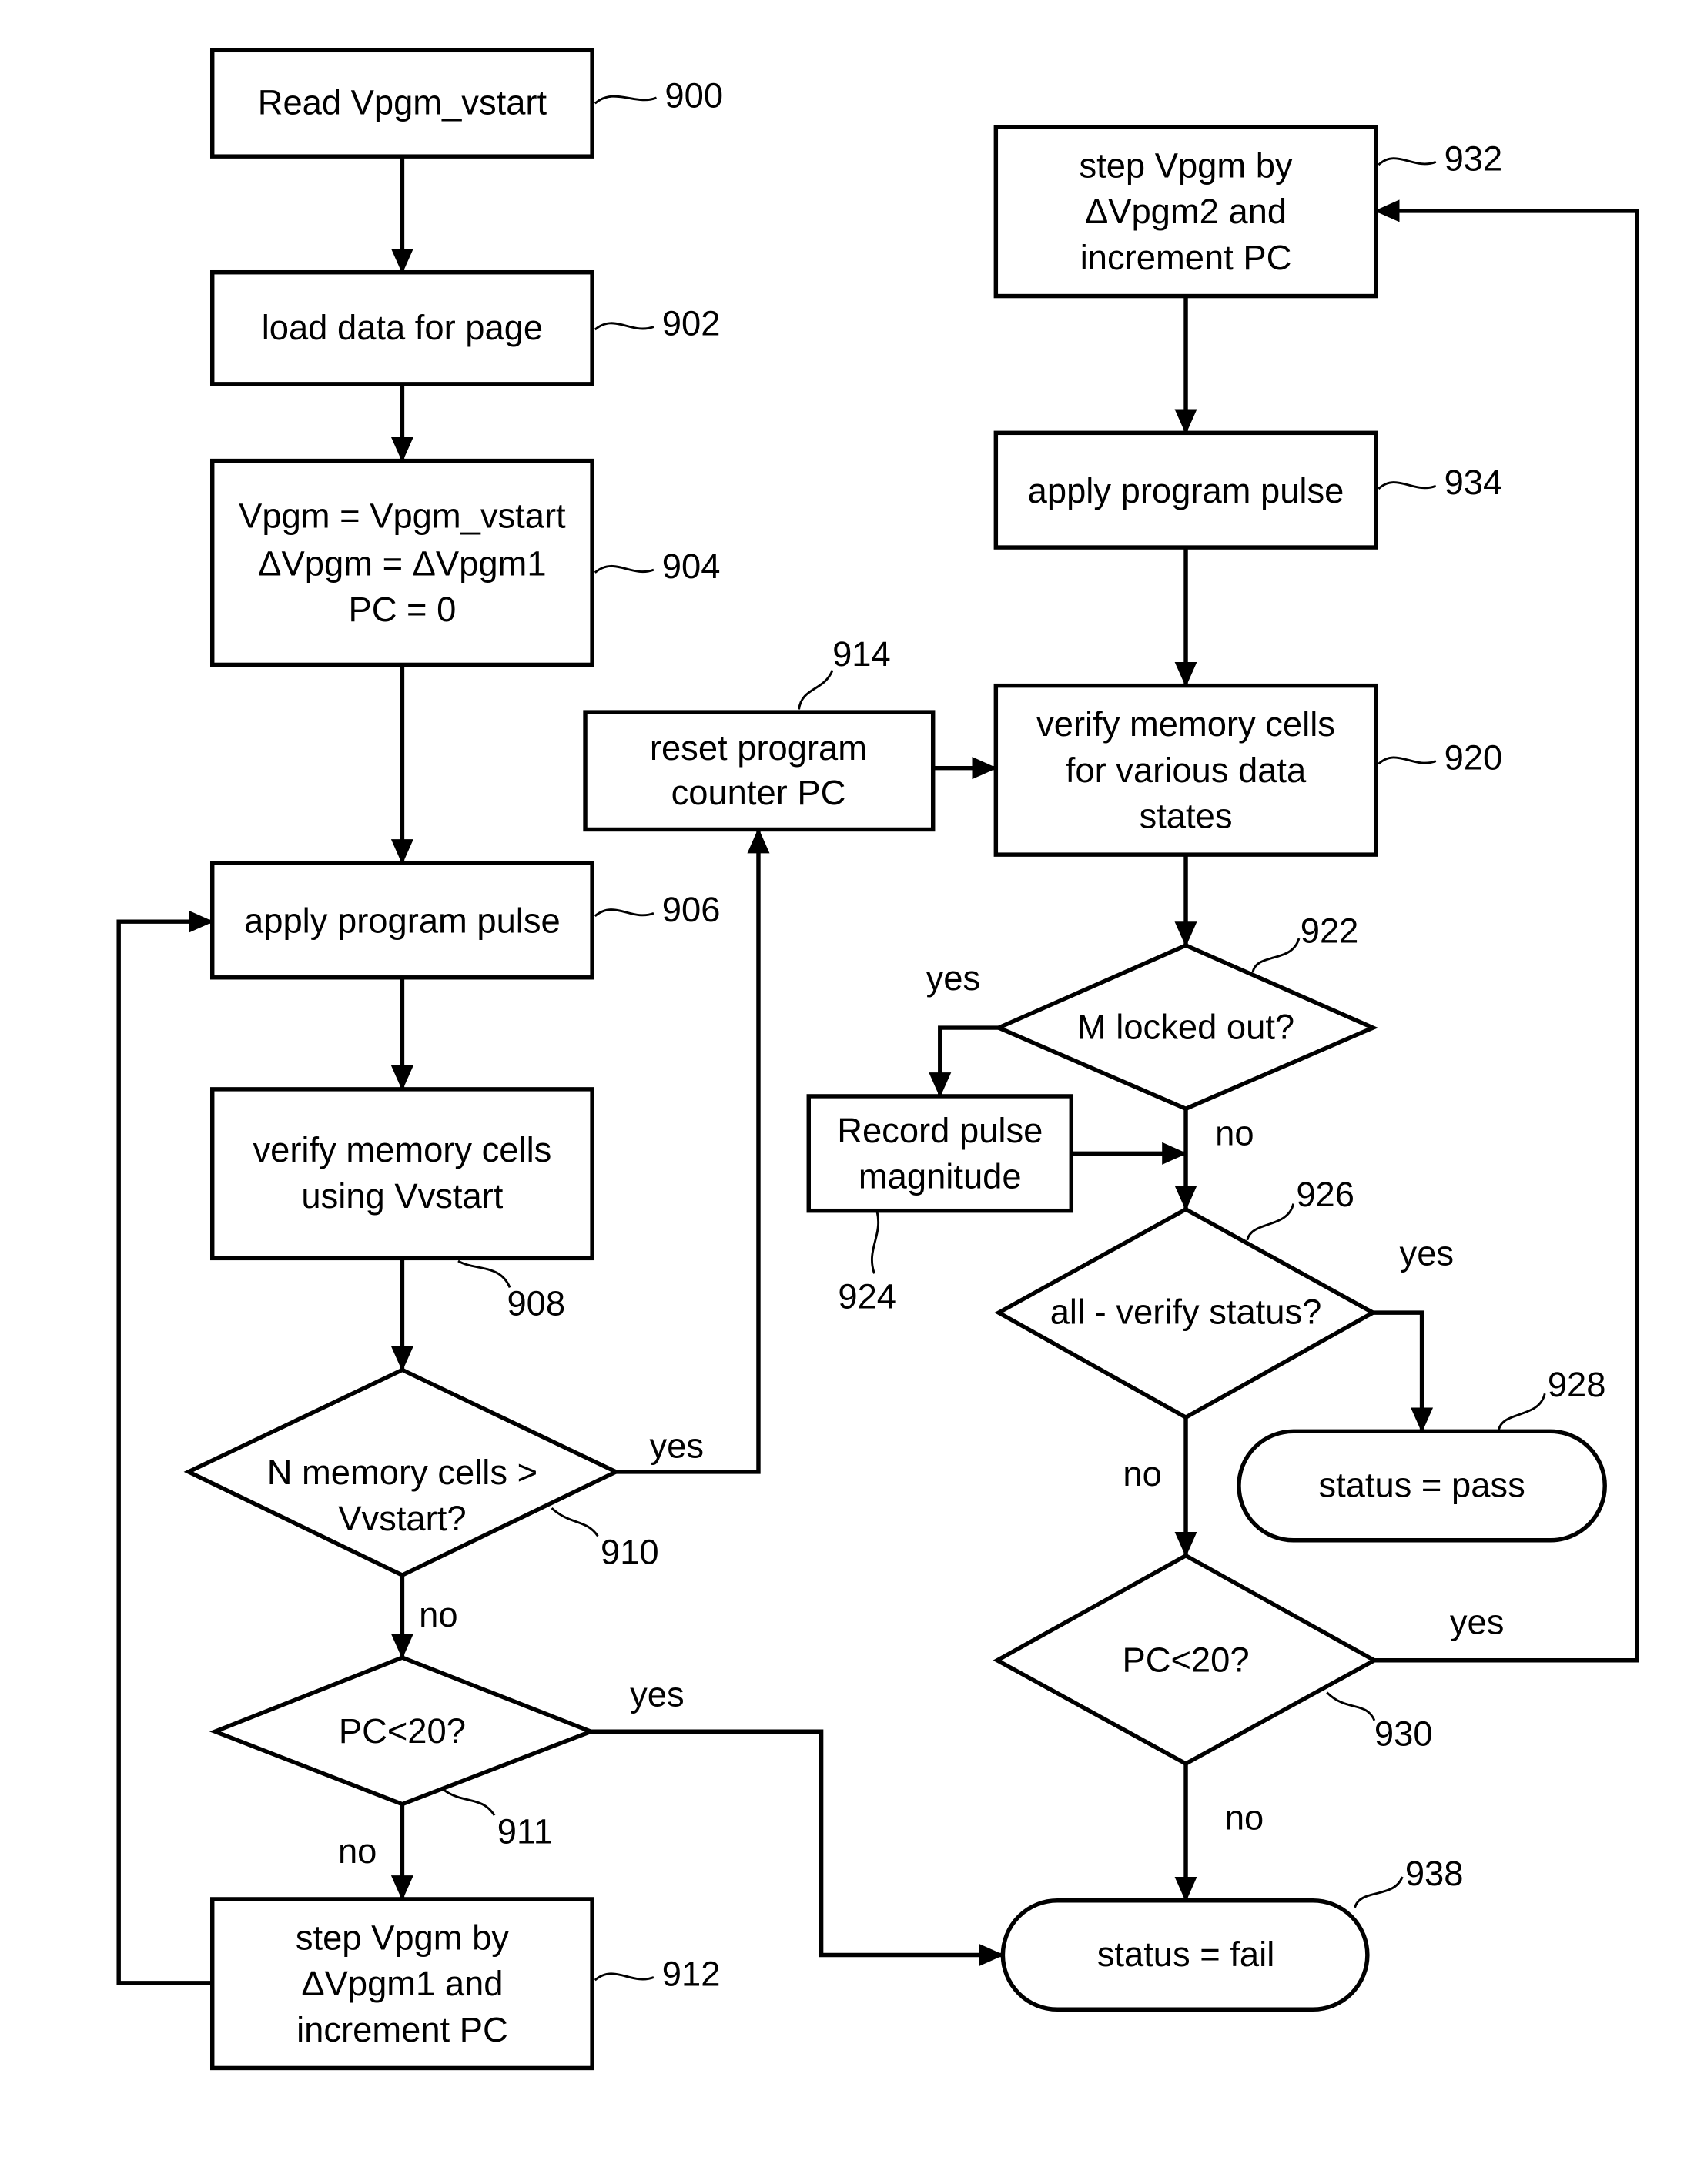  Describe the element at coordinates (1185, 724) in the screenshot. I see `node-920-line1: verify memory cells` at that location.